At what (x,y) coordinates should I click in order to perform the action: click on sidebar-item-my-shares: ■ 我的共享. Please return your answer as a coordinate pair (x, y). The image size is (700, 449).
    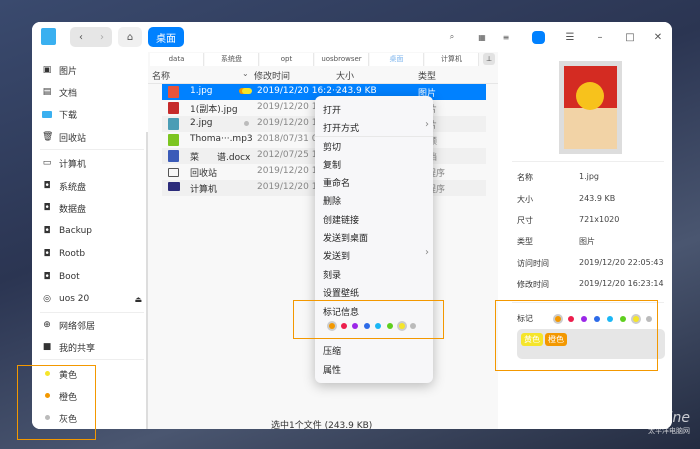
    Looking at the image, I should click on (92, 347).